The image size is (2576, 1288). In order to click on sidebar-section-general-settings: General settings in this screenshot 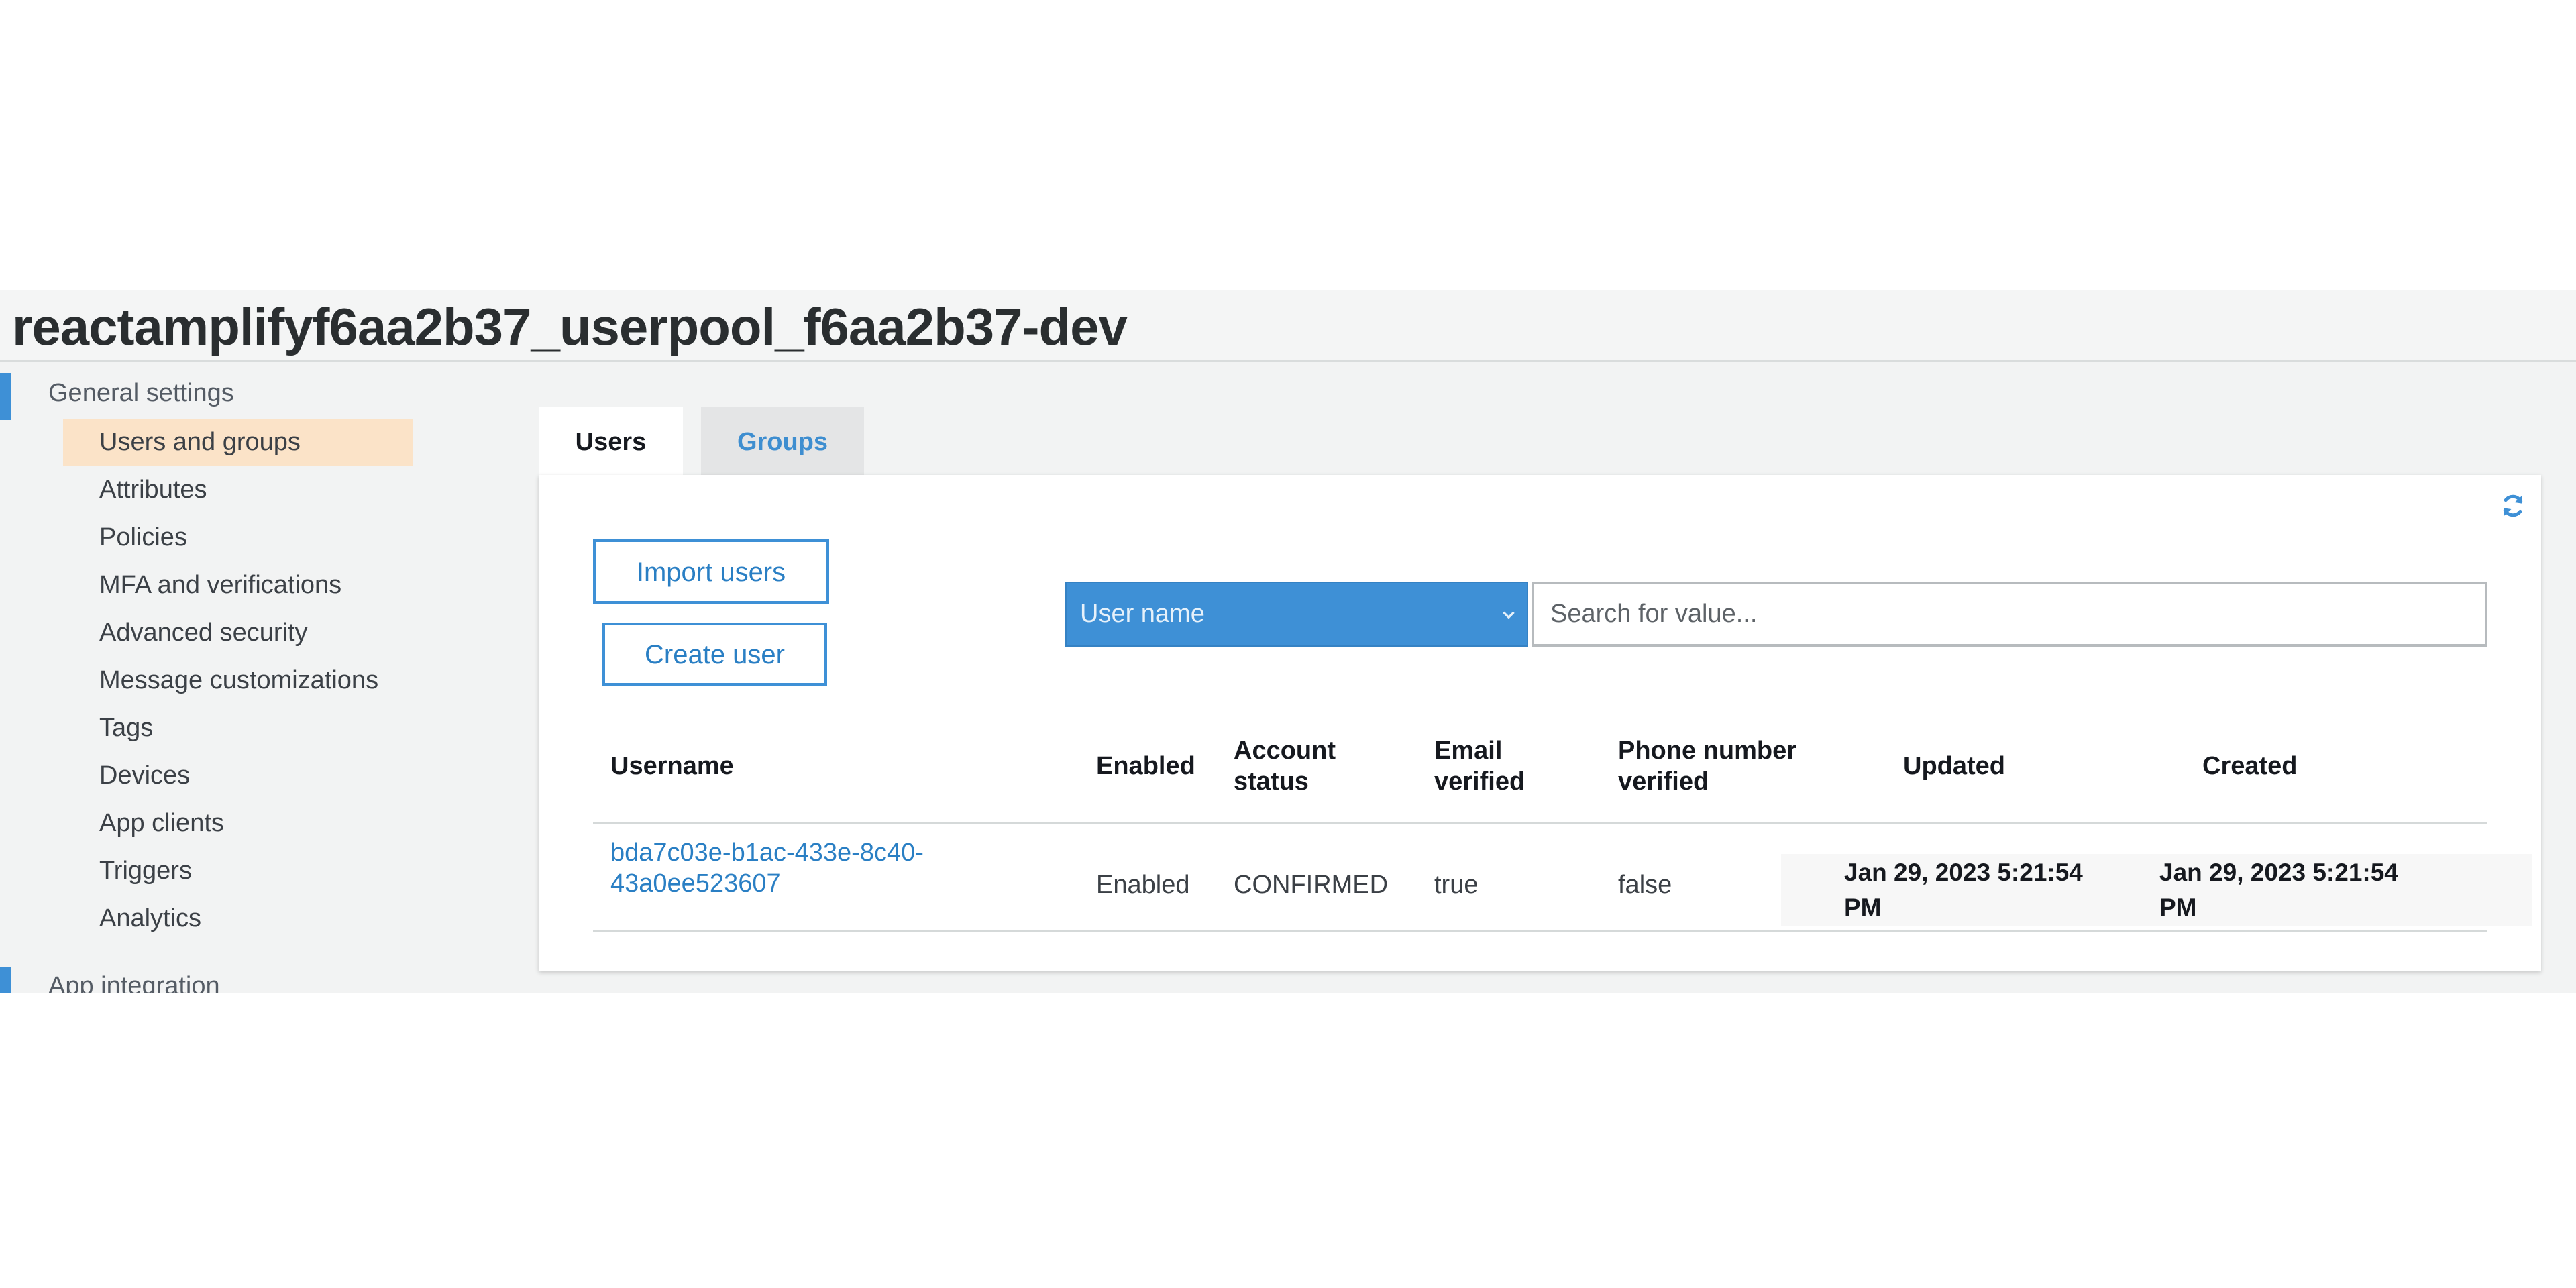, I will do `click(141, 393)`.